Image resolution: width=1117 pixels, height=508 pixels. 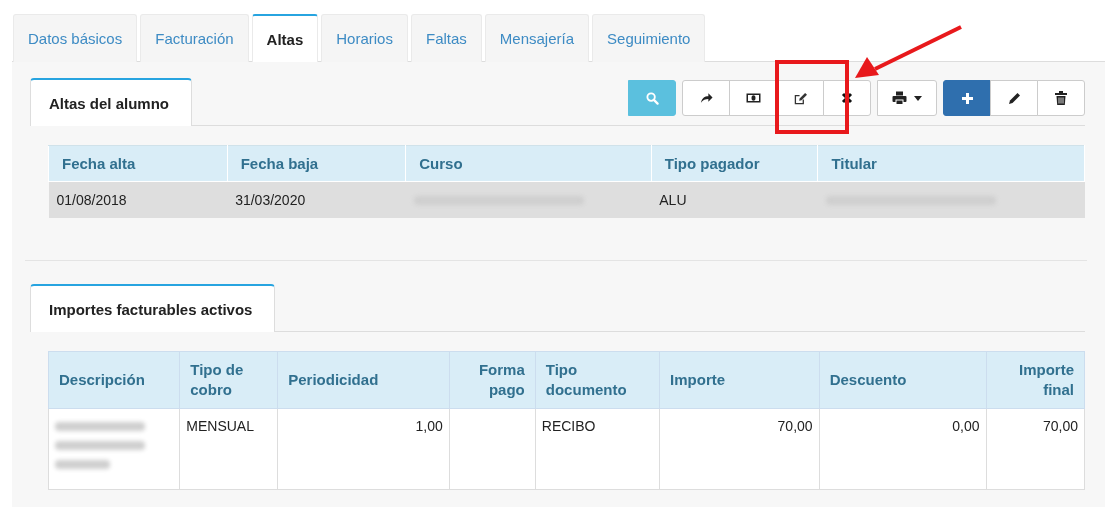 I want to click on column-header: Tipo pagador, so click(x=734, y=163).